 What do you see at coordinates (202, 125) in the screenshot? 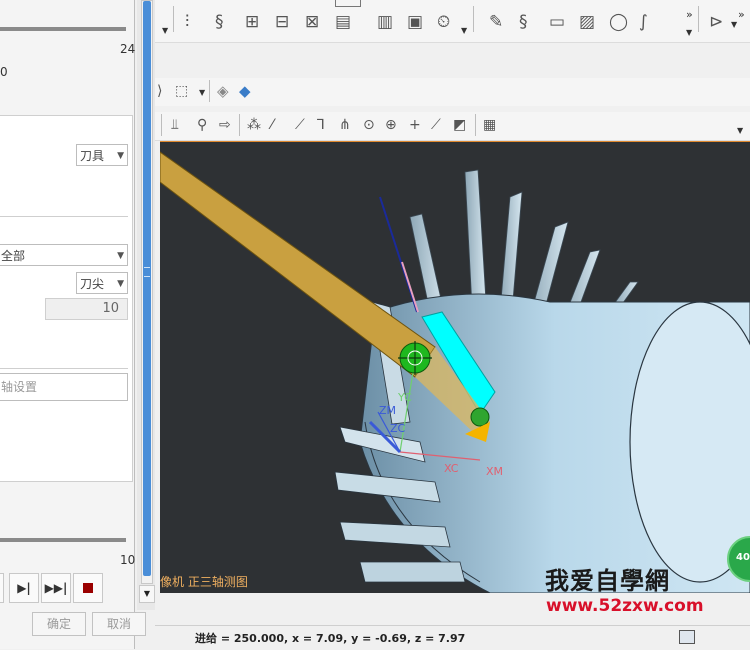
I see `filter-icon: ⚲` at bounding box center [202, 125].